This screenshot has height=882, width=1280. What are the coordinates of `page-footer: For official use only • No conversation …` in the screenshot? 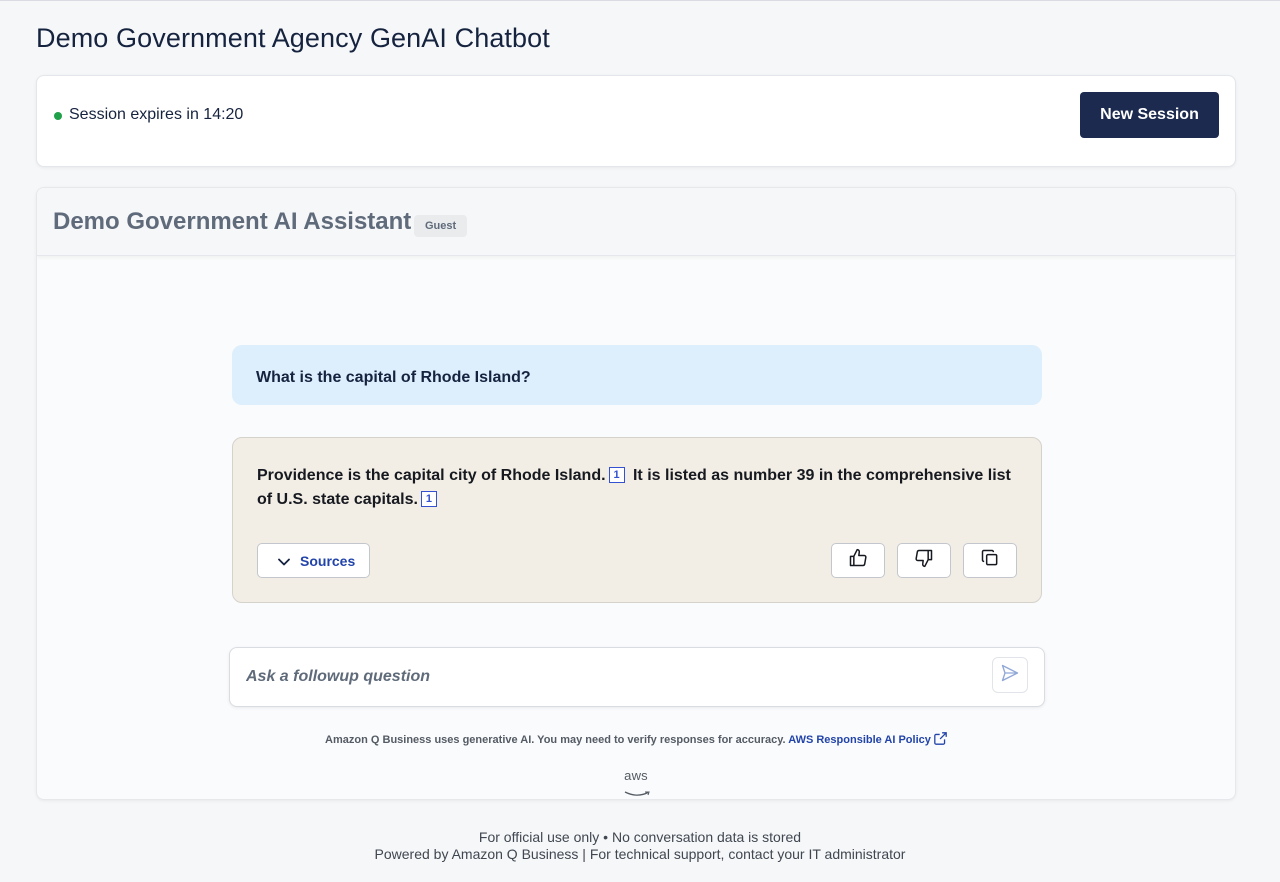 It's located at (640, 846).